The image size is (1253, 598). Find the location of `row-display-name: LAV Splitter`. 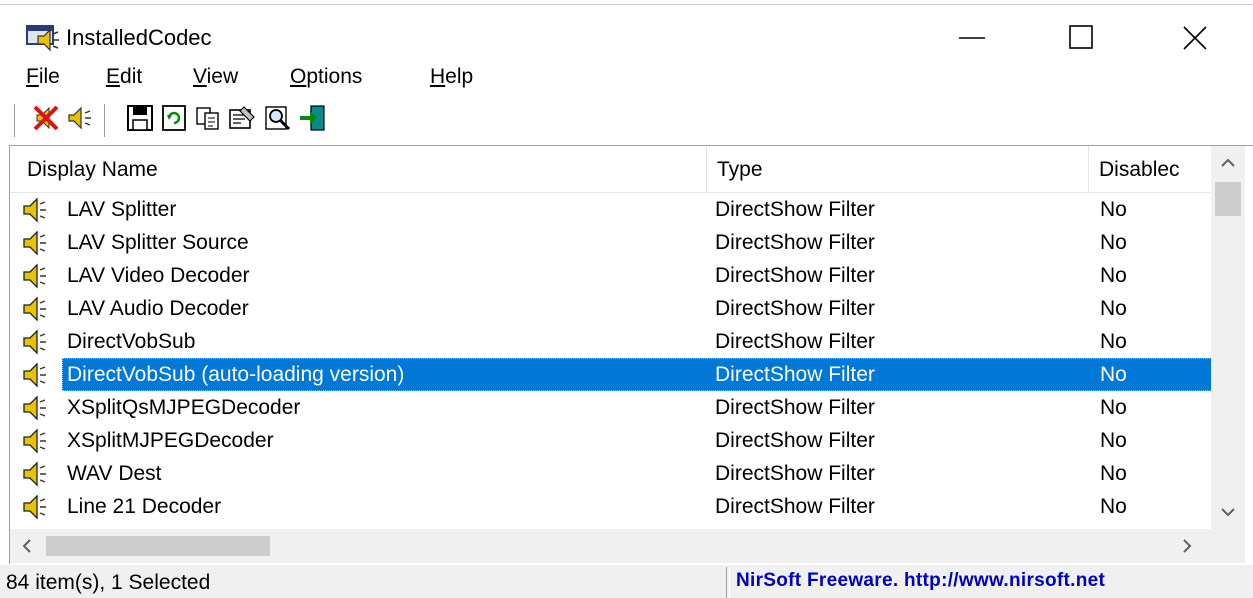

row-display-name: LAV Splitter is located at coordinates (122, 209).